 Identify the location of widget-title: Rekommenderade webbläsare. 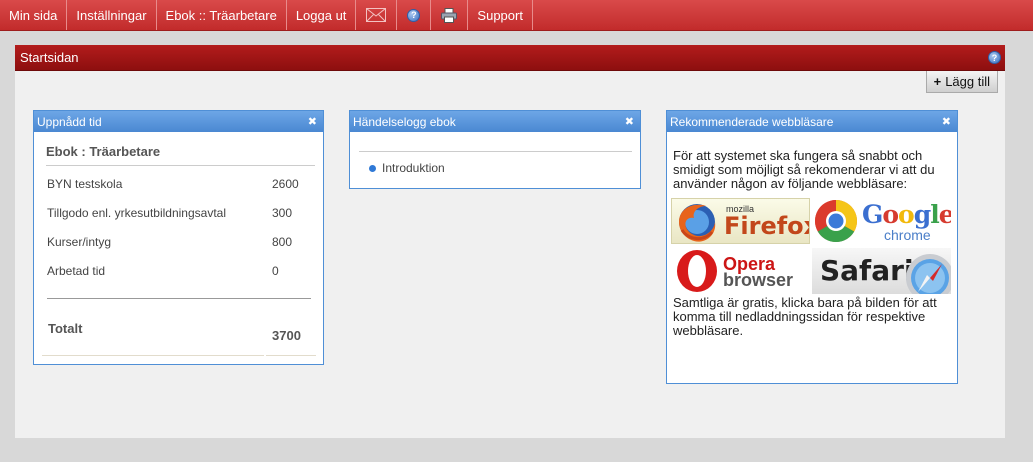
(752, 121).